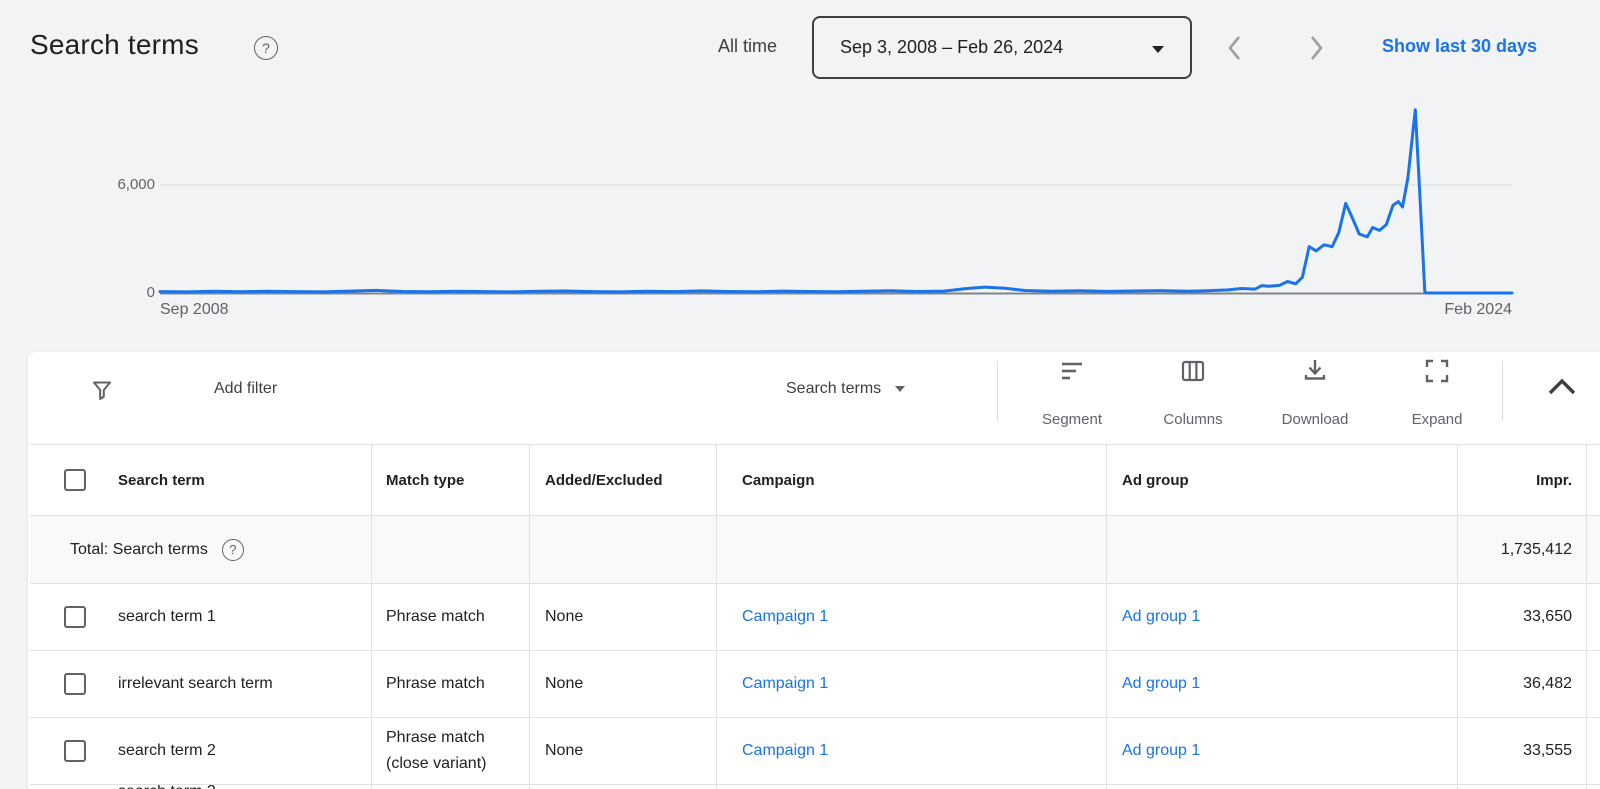  Describe the element at coordinates (912, 480) in the screenshot. I see `column-header-campaign: Campaign` at that location.